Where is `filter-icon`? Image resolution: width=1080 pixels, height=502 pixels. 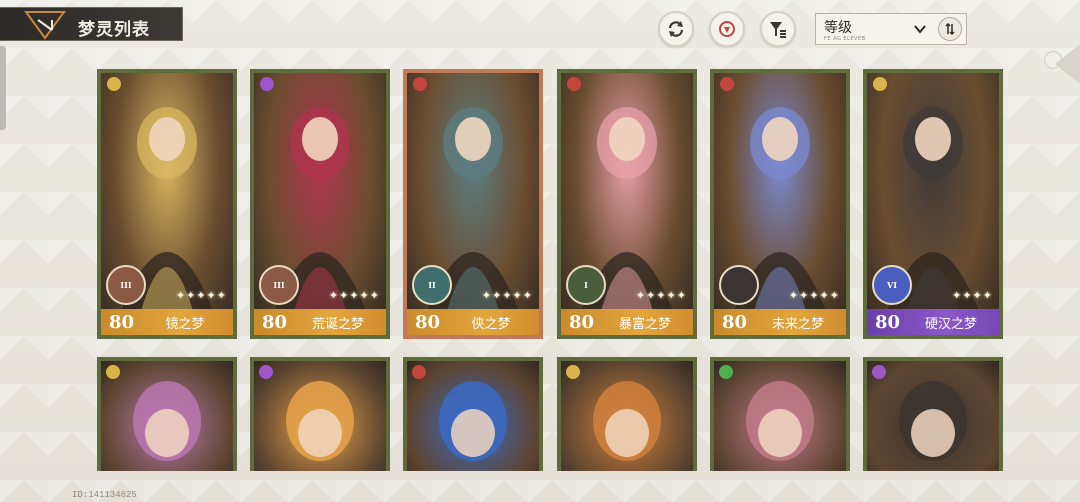 filter-icon is located at coordinates (778, 30).